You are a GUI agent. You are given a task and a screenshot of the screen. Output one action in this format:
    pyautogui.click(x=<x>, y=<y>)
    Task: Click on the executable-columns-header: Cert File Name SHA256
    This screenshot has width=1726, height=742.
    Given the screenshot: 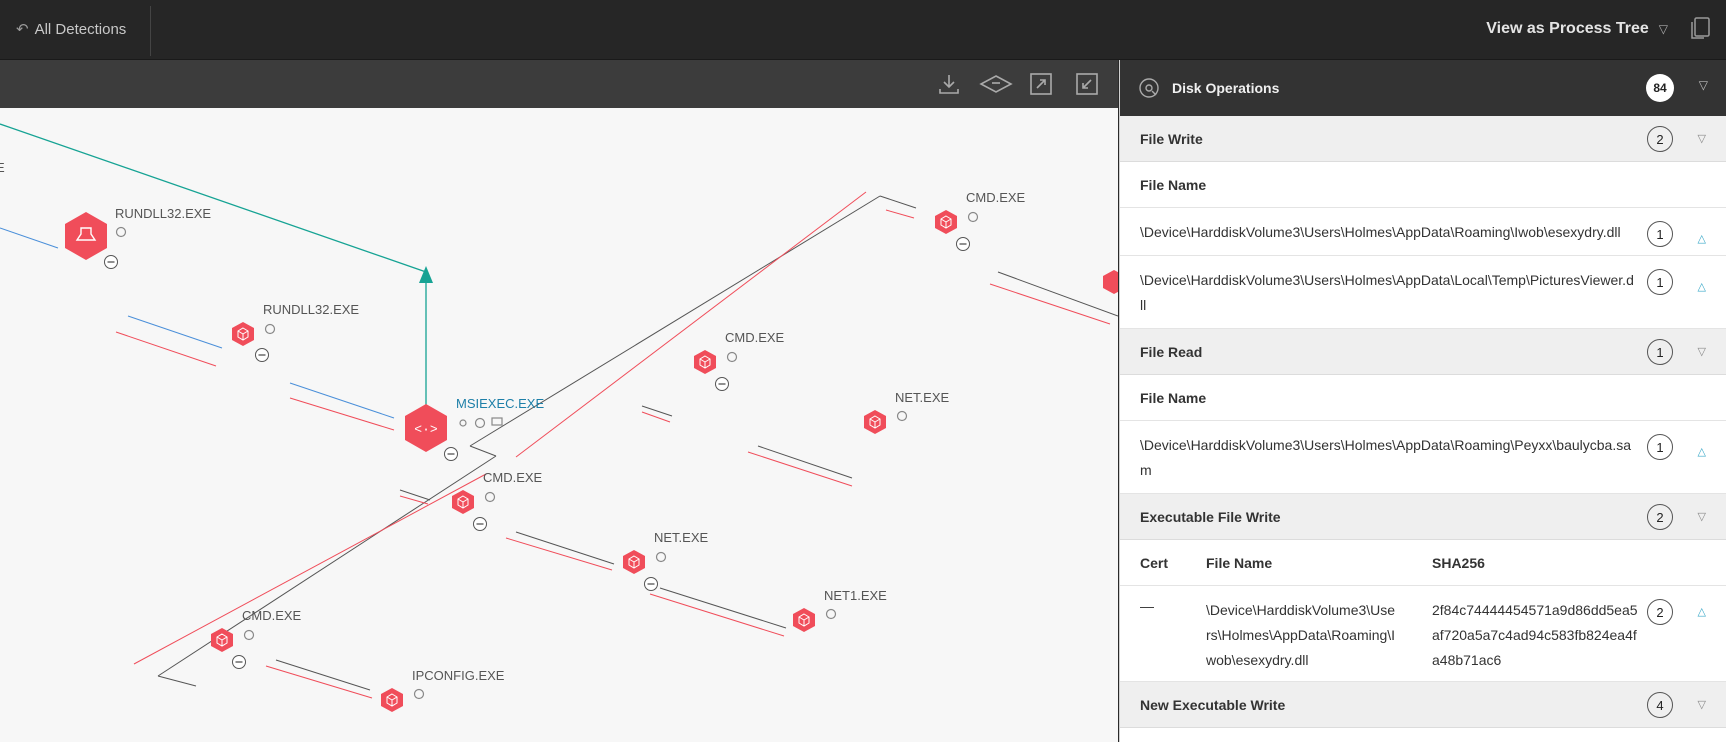 What is the action you would take?
    pyautogui.click(x=1423, y=563)
    